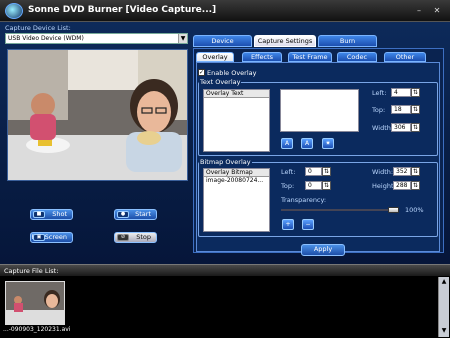  I want to click on start-button: ● Start, so click(135, 214).